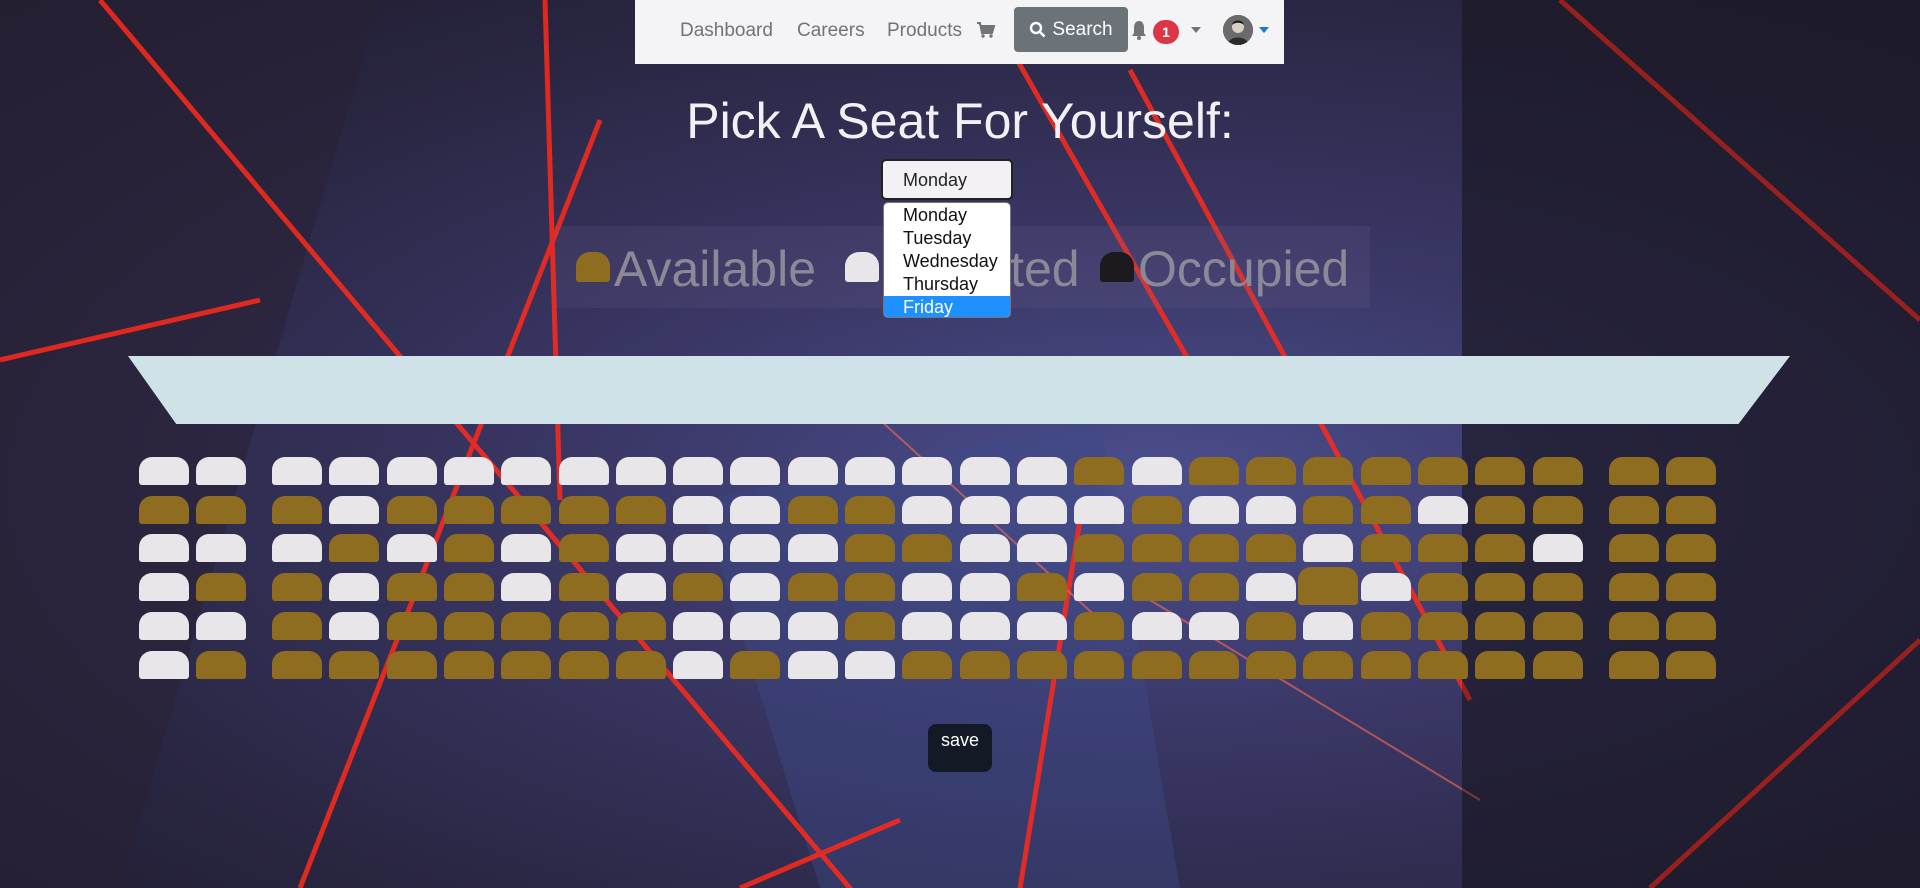 Image resolution: width=1920 pixels, height=888 pixels. Describe the element at coordinates (947, 284) in the screenshot. I see `day-option-thursday: Thursday` at that location.